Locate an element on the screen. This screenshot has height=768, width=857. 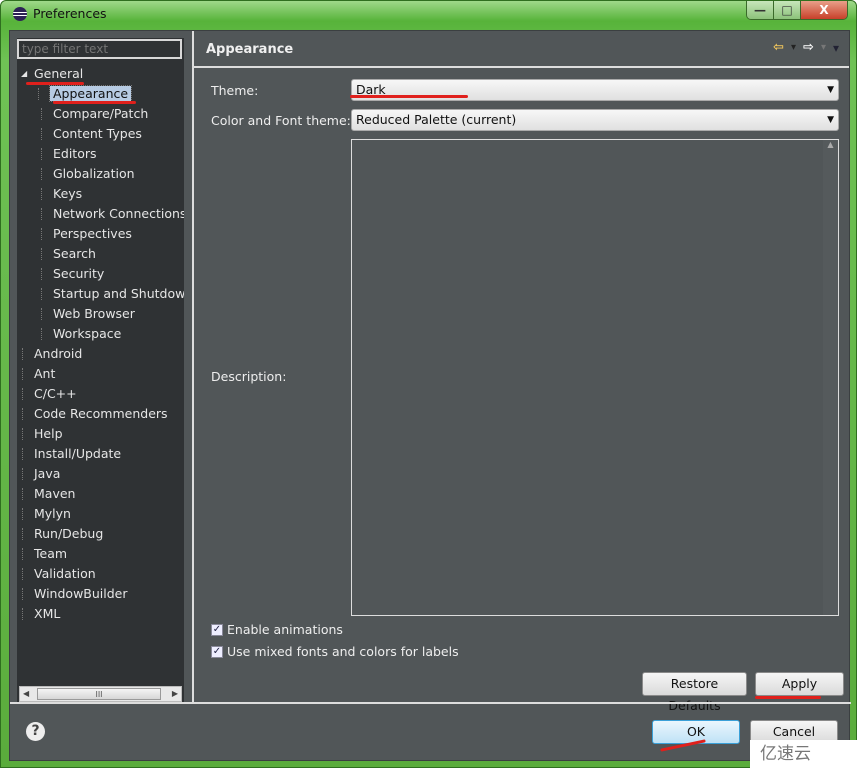
tree-item-label: Java is located at coordinates (47, 473).